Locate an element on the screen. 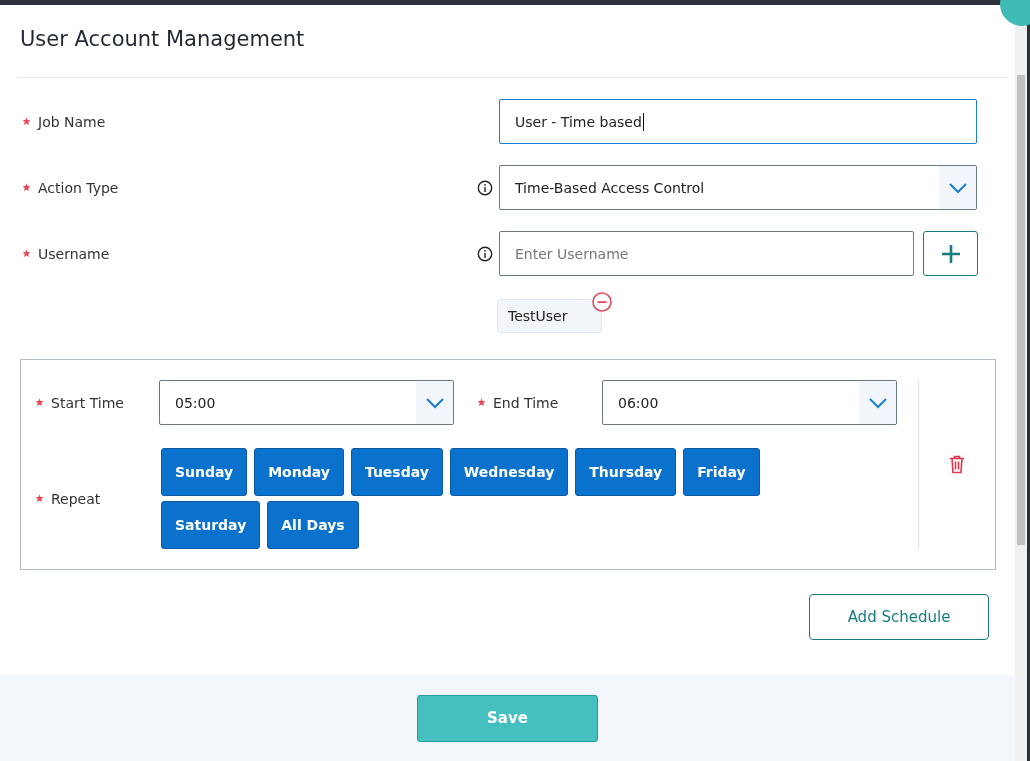 The image size is (1030, 761). day-button: Tuesday is located at coordinates (396, 472).